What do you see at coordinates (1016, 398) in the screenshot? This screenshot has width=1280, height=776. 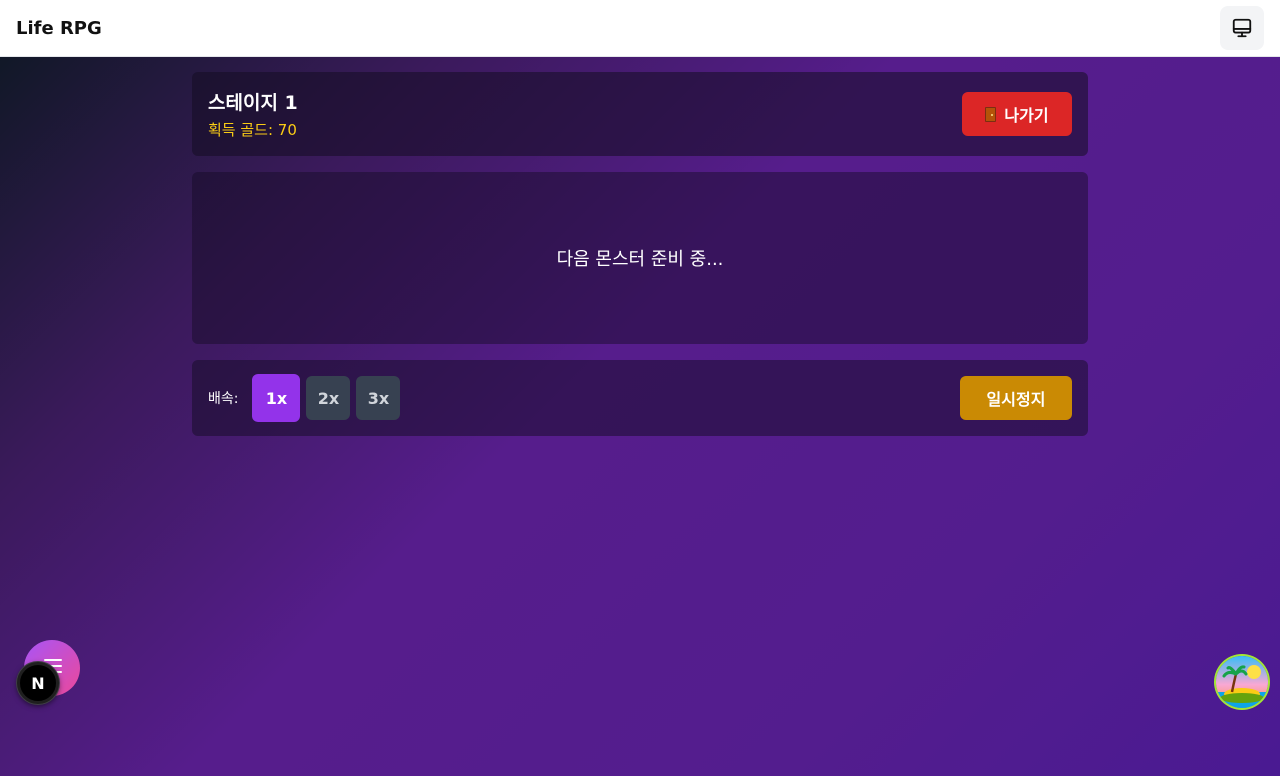 I see `pause-button: 일시정지` at bounding box center [1016, 398].